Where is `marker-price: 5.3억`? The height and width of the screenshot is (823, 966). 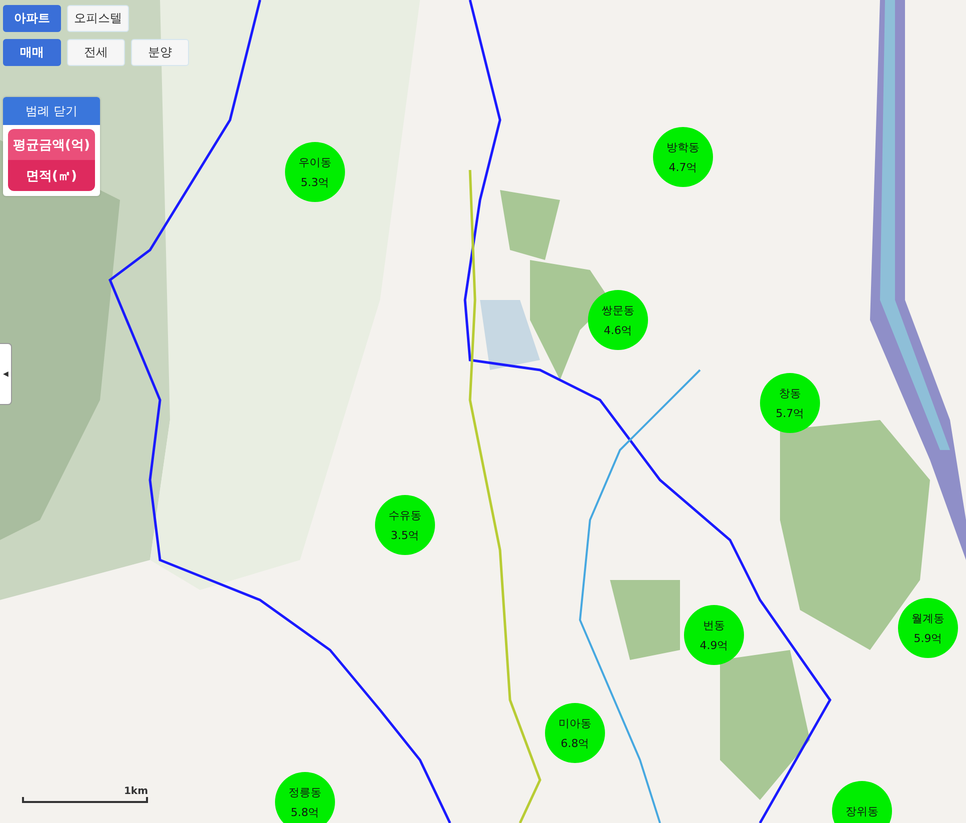 marker-price: 5.3억 is located at coordinates (315, 182).